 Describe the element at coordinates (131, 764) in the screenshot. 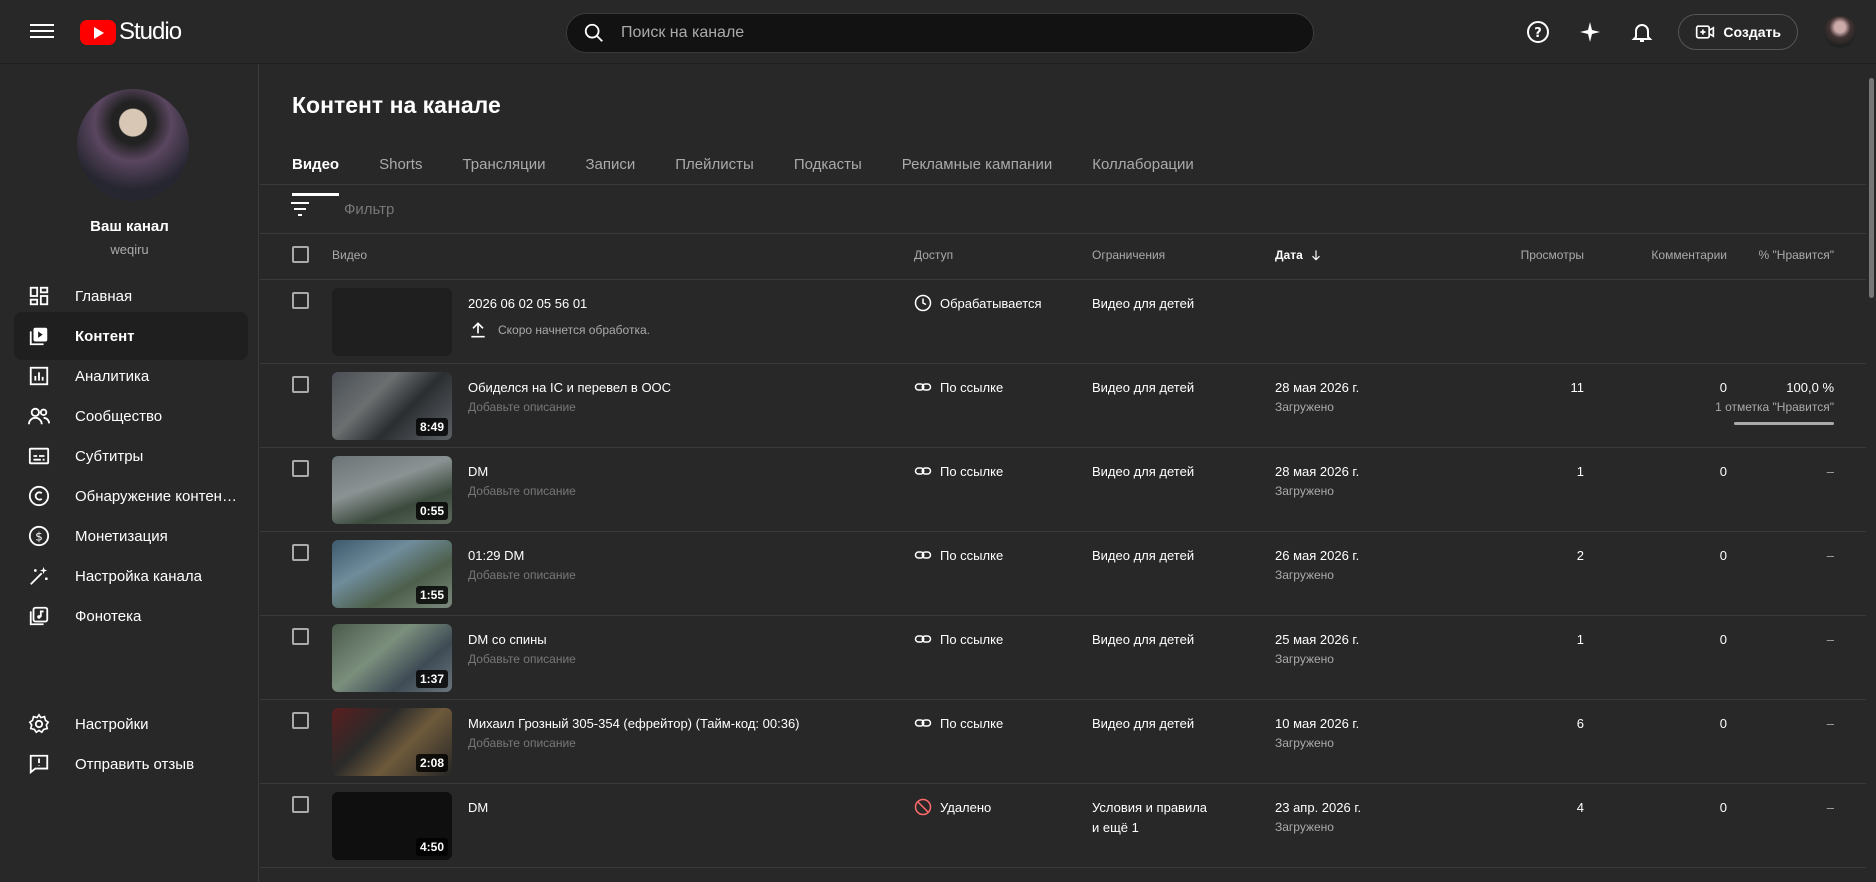

I see `sidebar-item-feedback: Отправить отзыв` at that location.